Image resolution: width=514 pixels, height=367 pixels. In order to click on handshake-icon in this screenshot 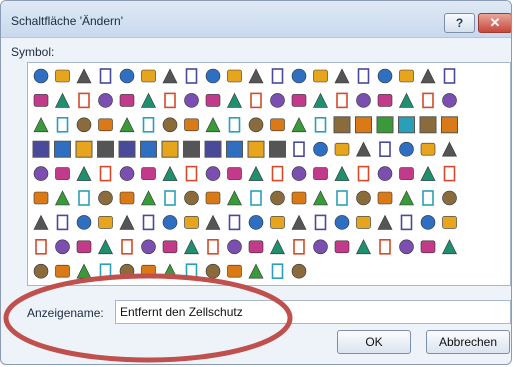, I will do `click(234, 222)`.